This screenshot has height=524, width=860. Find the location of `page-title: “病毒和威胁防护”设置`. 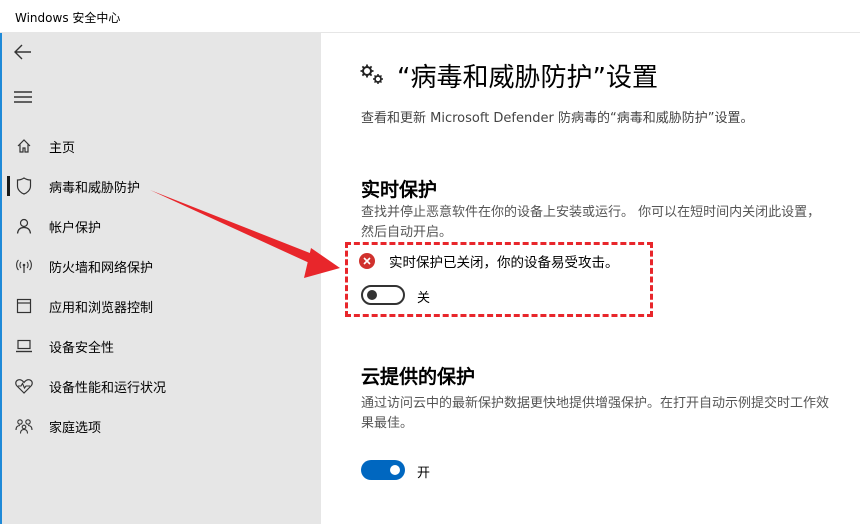

page-title: “病毒和威胁防护”设置 is located at coordinates (527, 78).